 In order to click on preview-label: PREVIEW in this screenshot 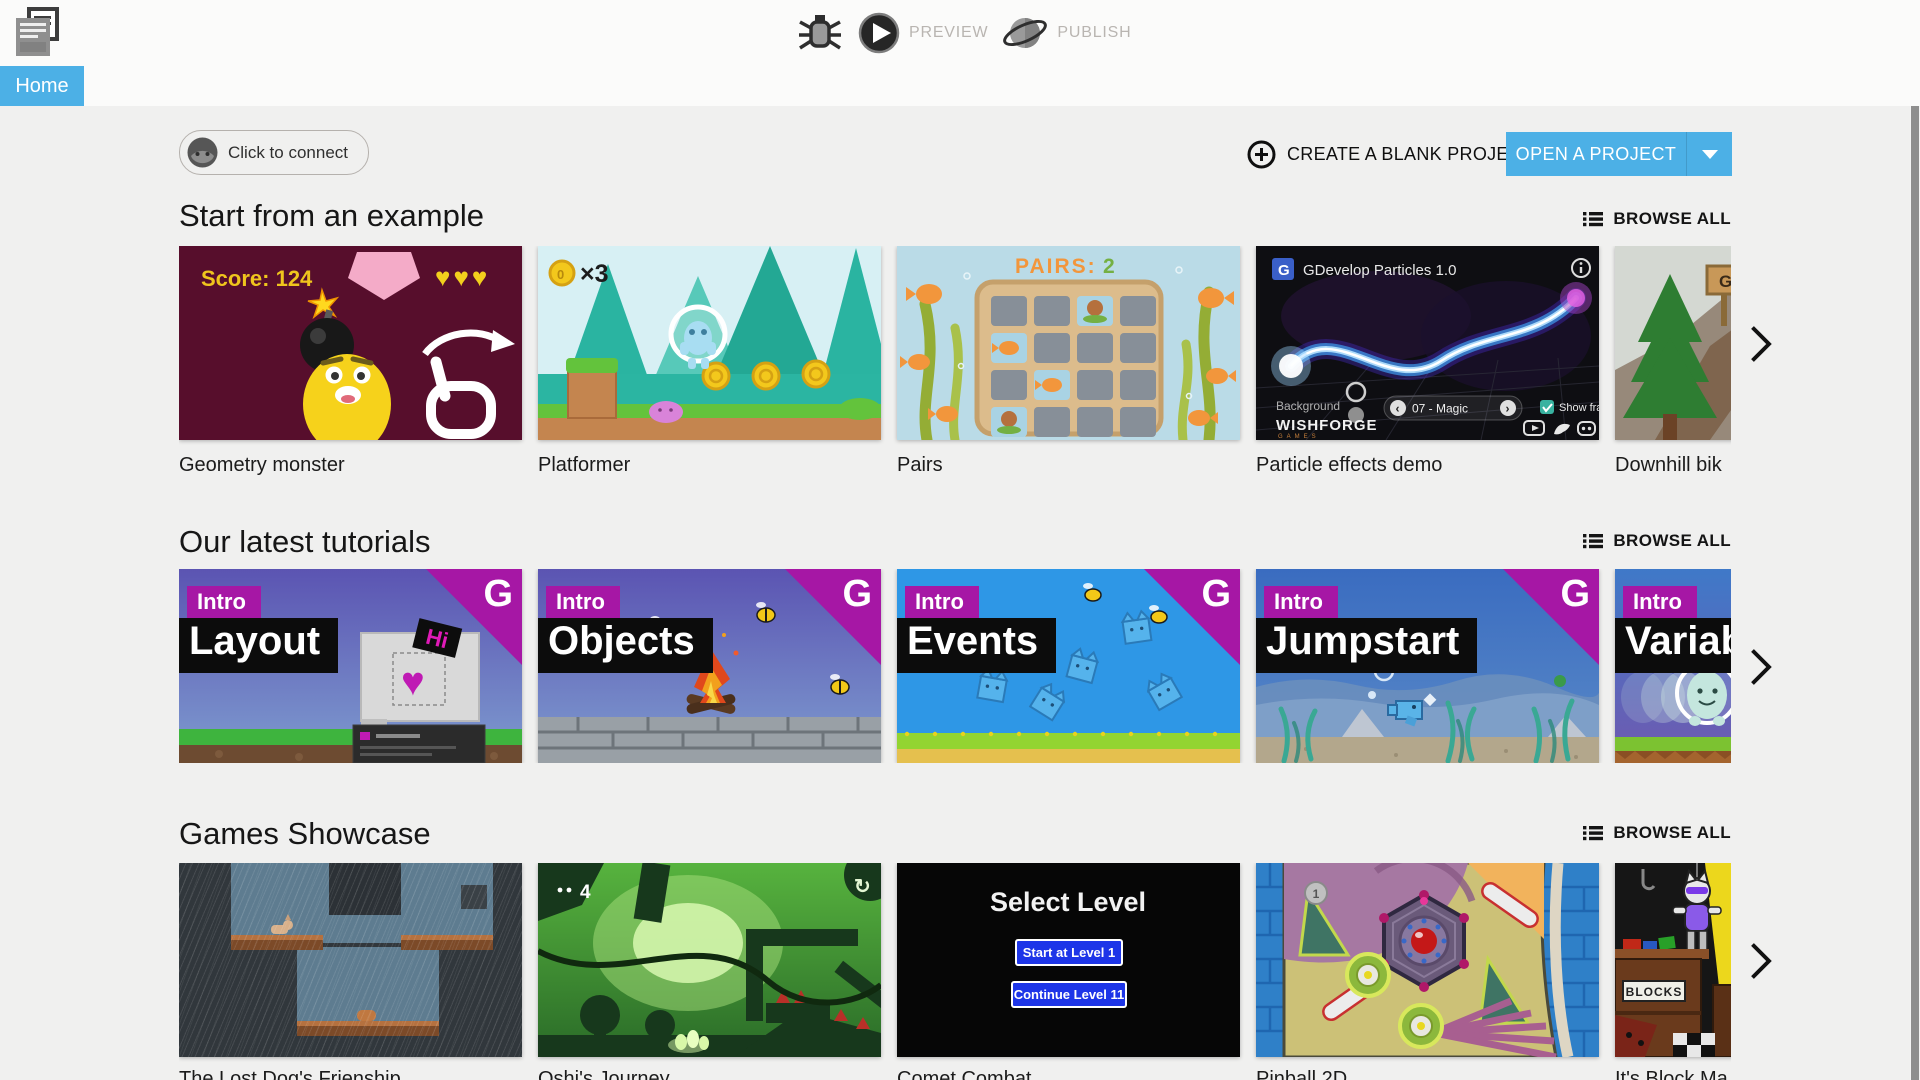, I will do `click(949, 32)`.